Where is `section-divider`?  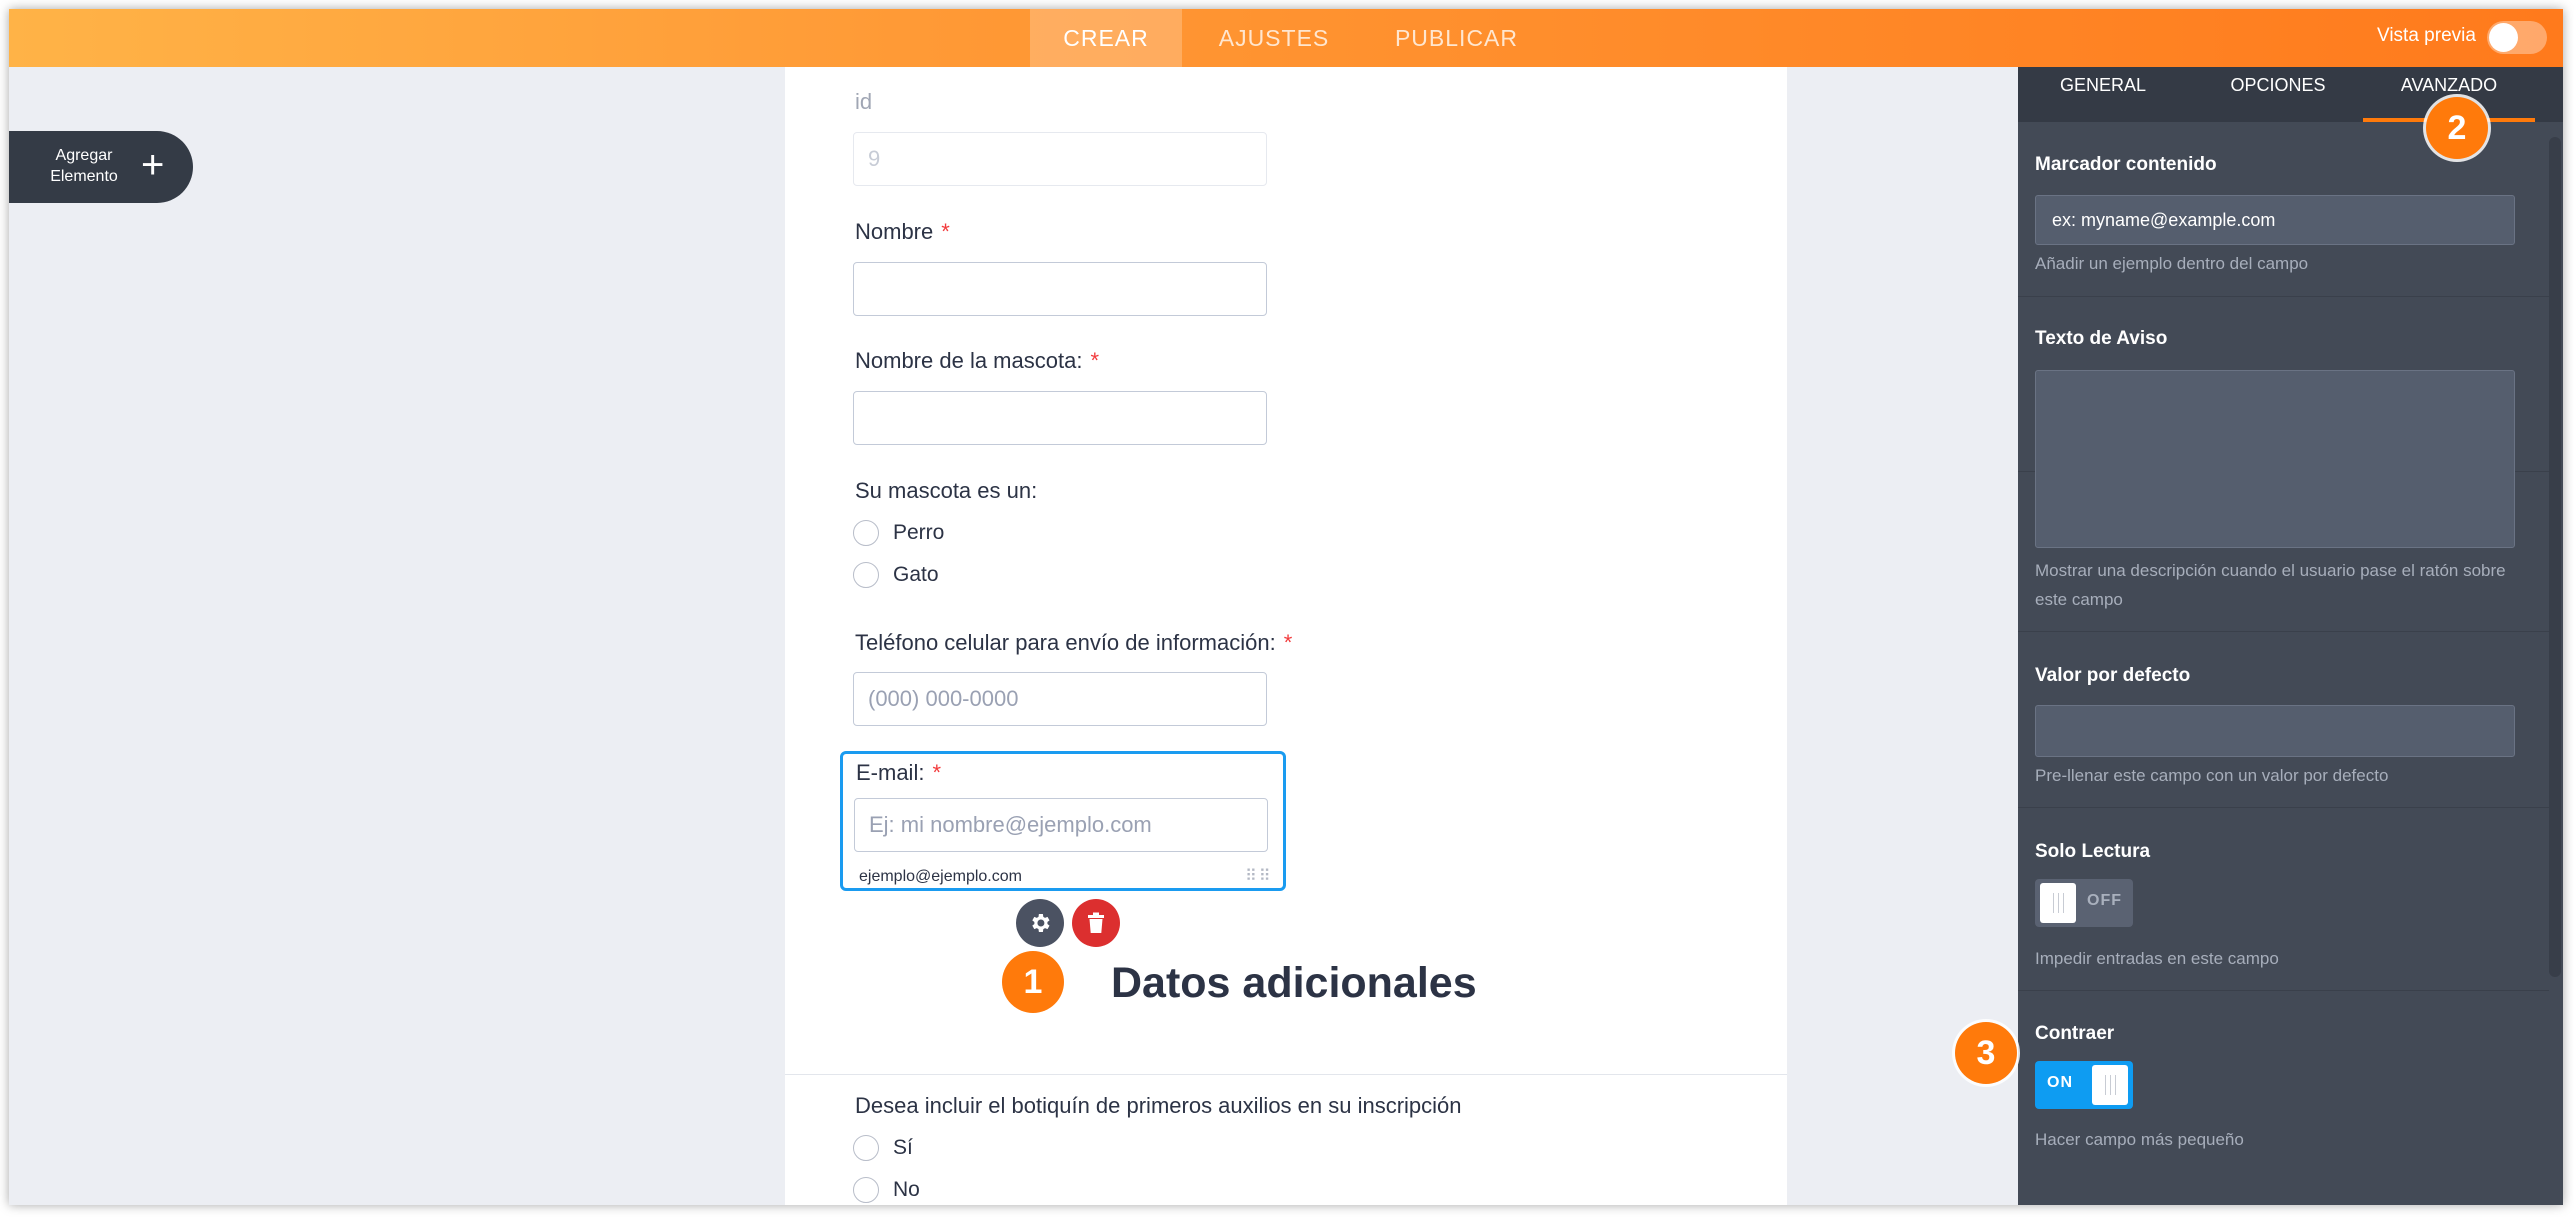 section-divider is located at coordinates (1286, 1074).